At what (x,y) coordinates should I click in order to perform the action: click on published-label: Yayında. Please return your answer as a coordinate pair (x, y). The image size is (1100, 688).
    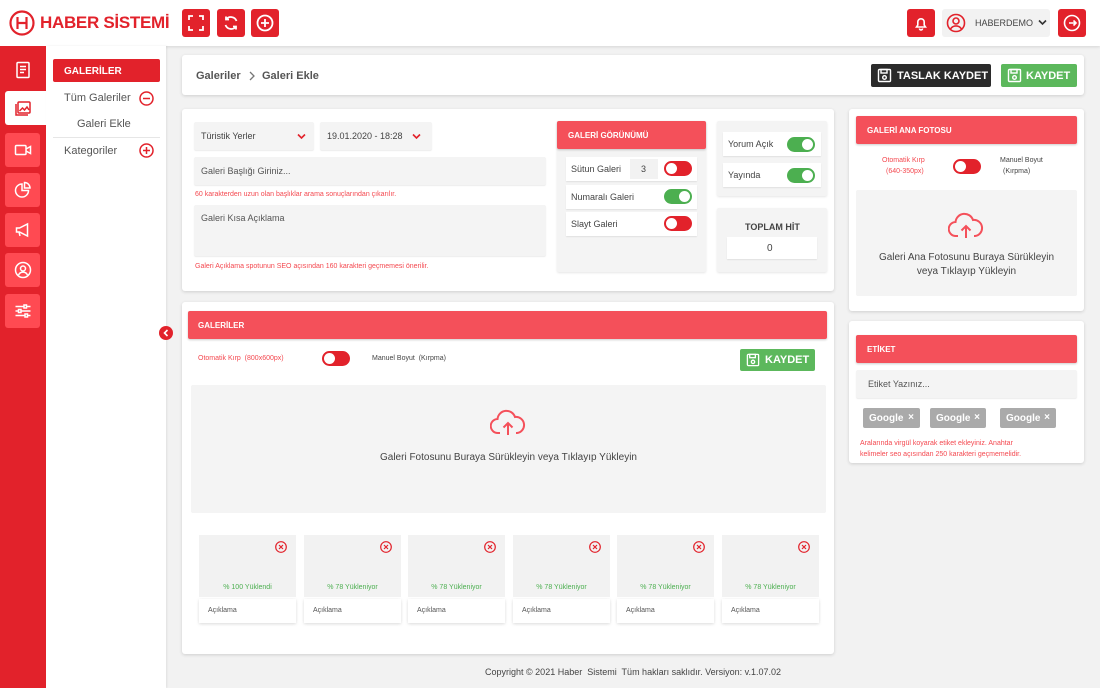
    Looking at the image, I should click on (744, 175).